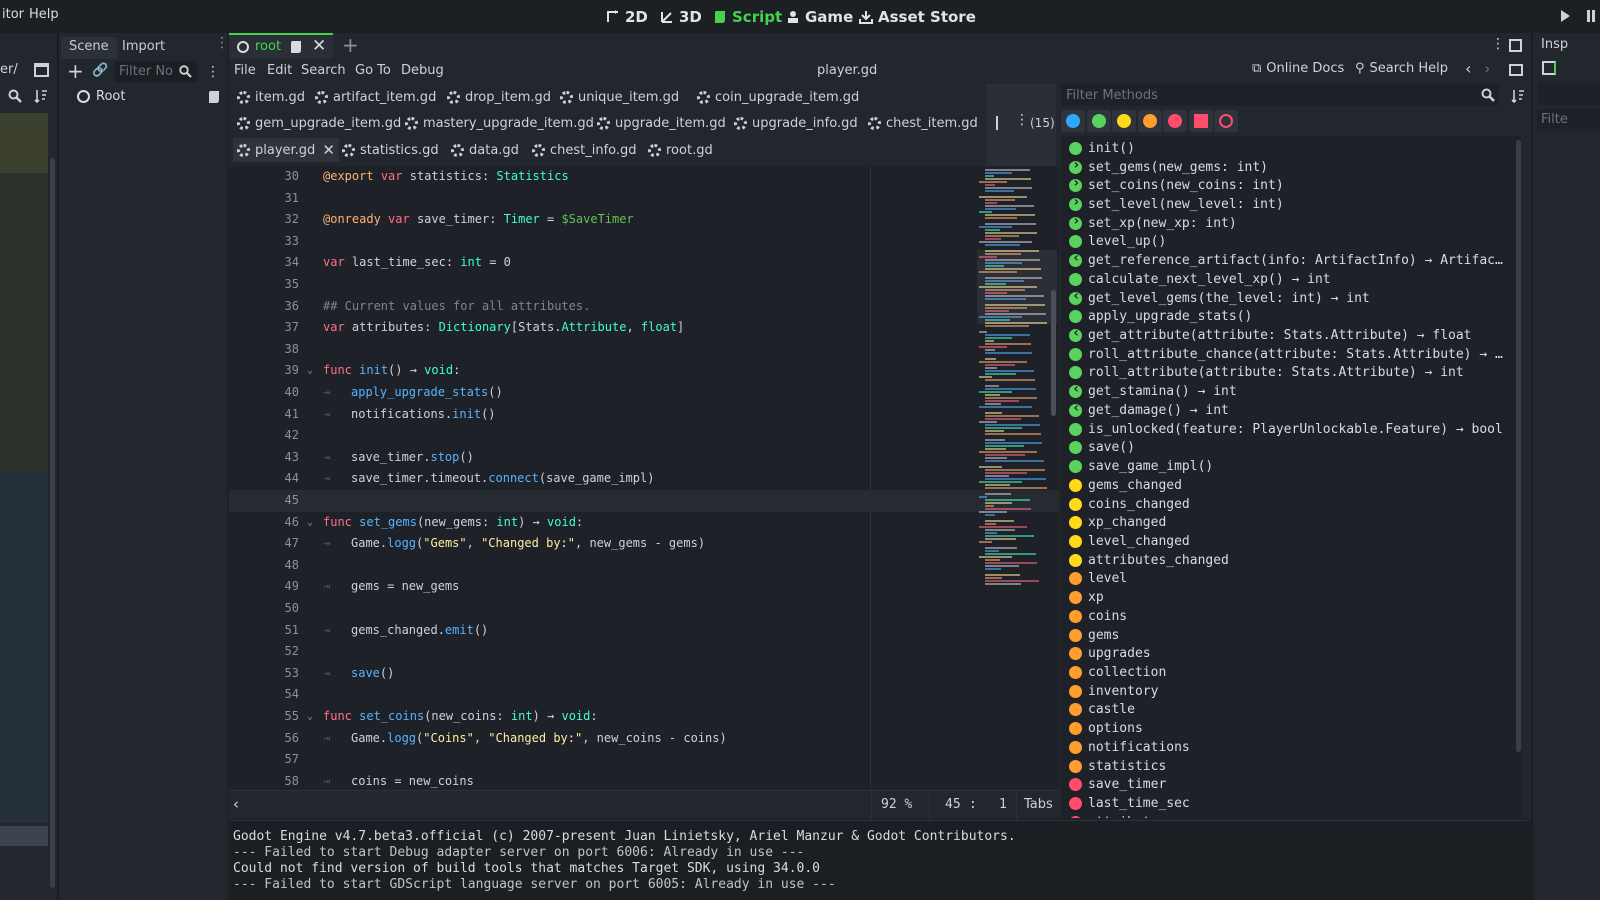  I want to click on filesystem-path: er/, so click(9, 69).